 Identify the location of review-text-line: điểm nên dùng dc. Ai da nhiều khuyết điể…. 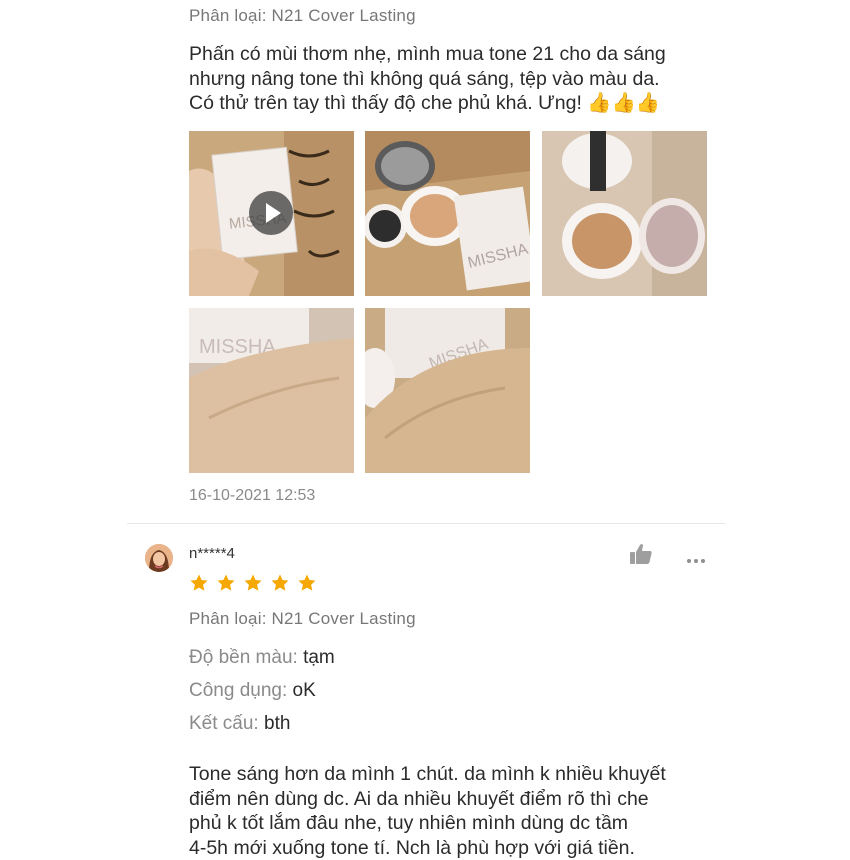
(469, 799).